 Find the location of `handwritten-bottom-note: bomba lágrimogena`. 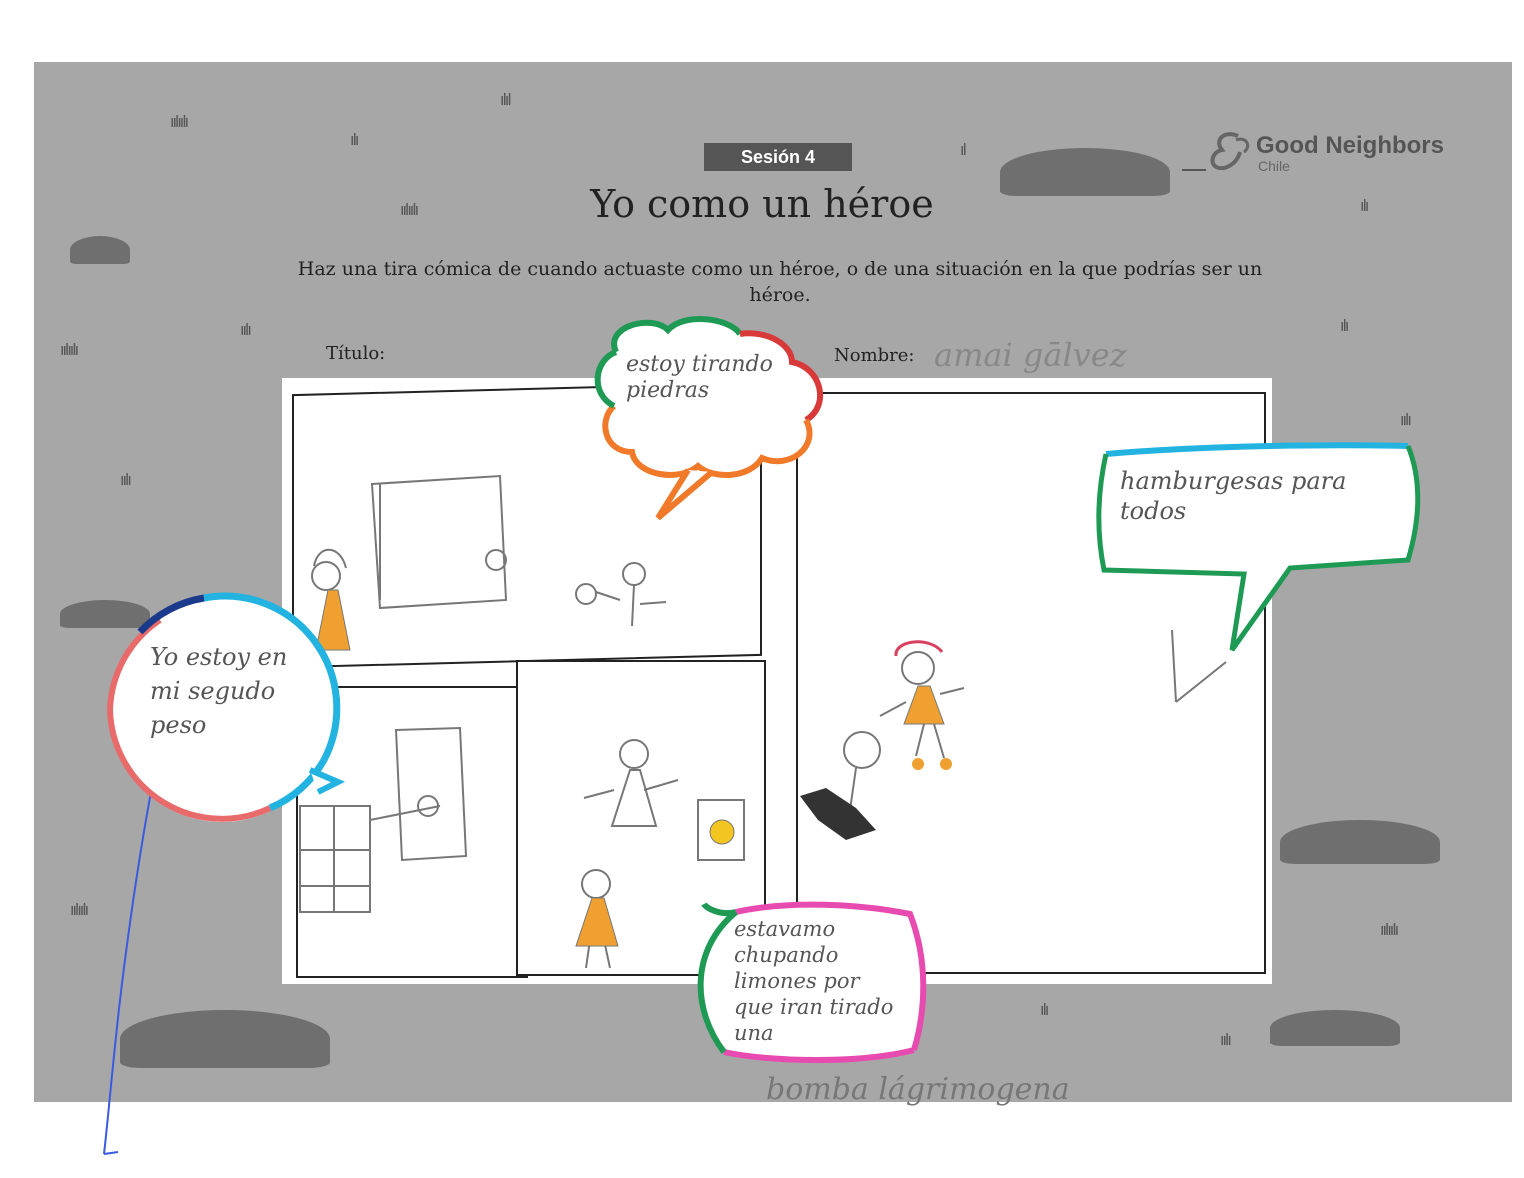

handwritten-bottom-note: bomba lágrimogena is located at coordinates (918, 1089).